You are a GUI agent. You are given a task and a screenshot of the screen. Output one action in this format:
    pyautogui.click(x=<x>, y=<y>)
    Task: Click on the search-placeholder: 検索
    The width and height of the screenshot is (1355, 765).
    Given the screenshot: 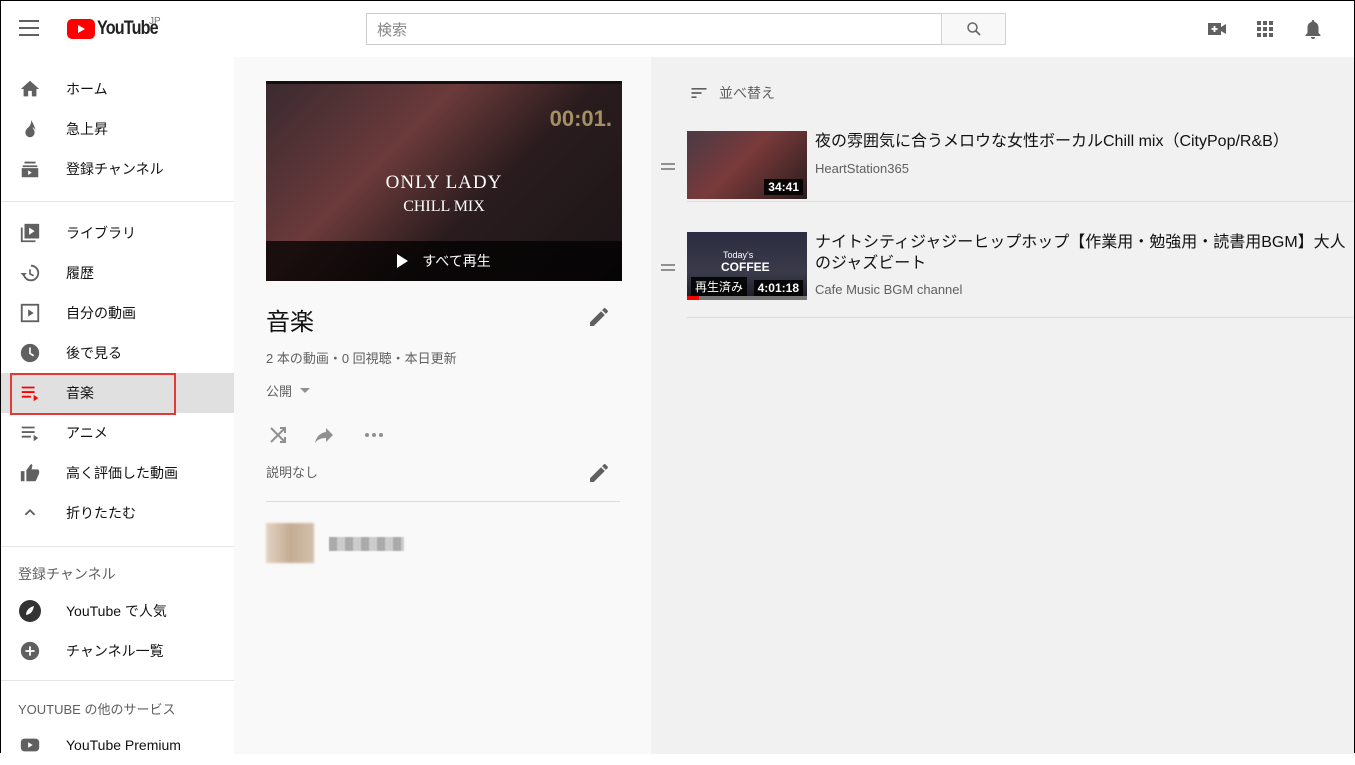 What is the action you would take?
    pyautogui.click(x=392, y=30)
    